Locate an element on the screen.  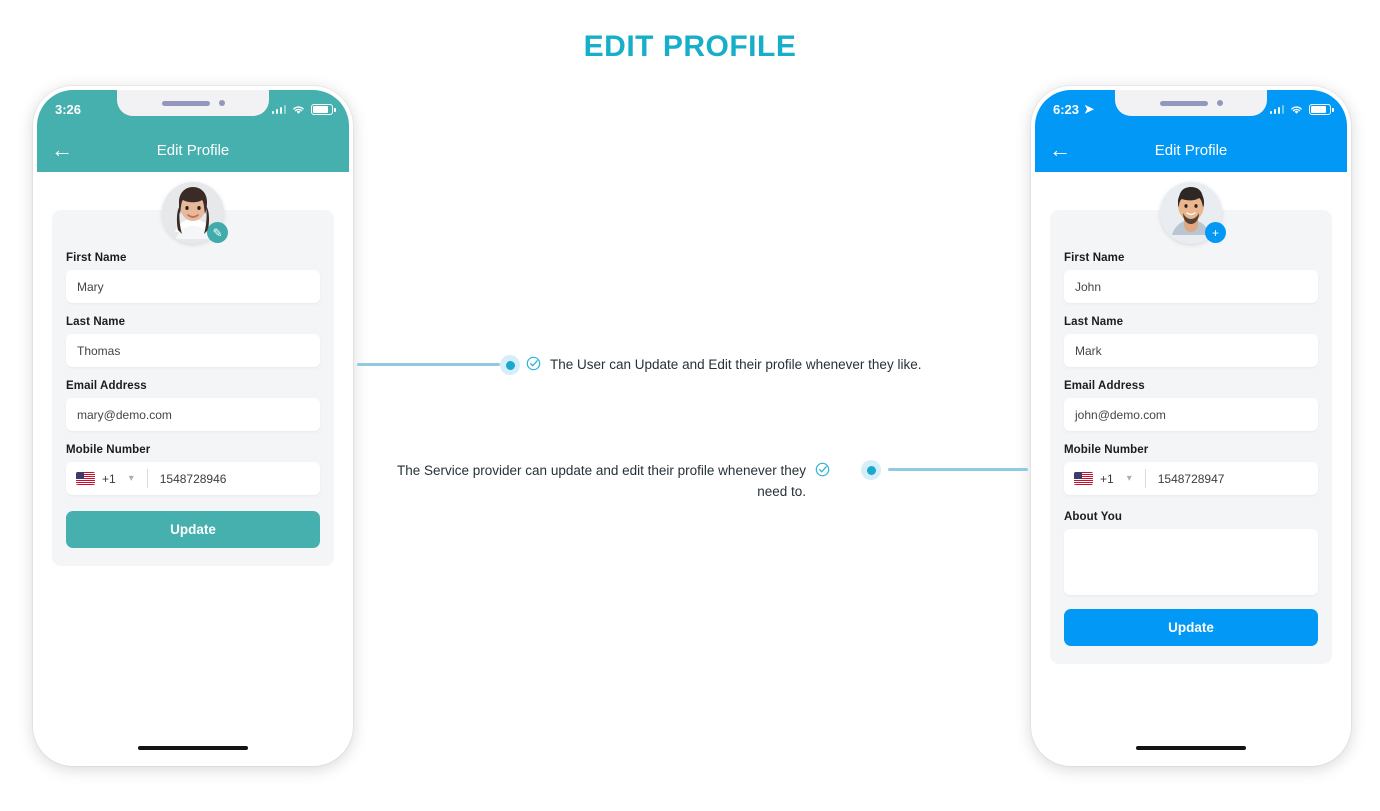
about-you-input is located at coordinates (1191, 562).